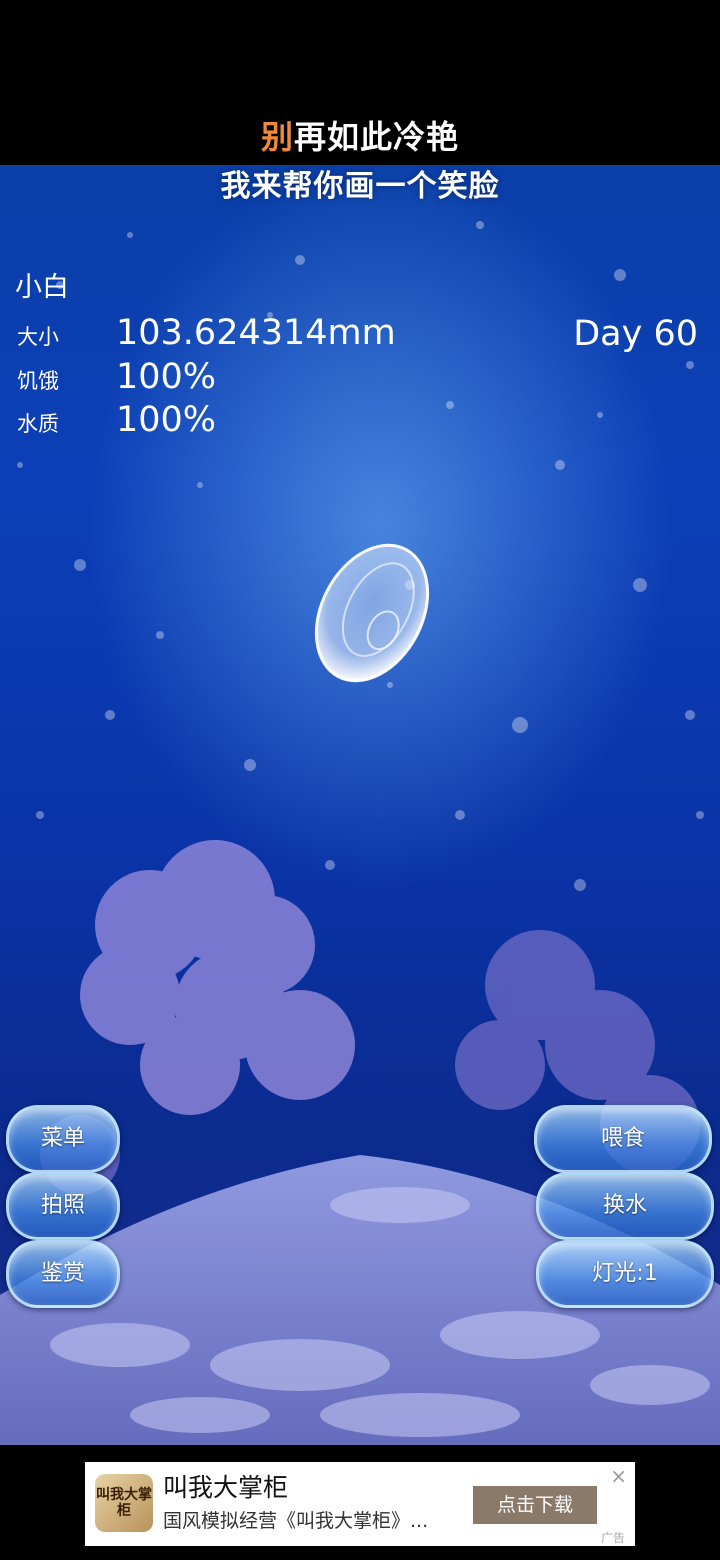 The width and height of the screenshot is (720, 1560). What do you see at coordinates (38, 381) in the screenshot?
I see `hunger-label: 饥饿` at bounding box center [38, 381].